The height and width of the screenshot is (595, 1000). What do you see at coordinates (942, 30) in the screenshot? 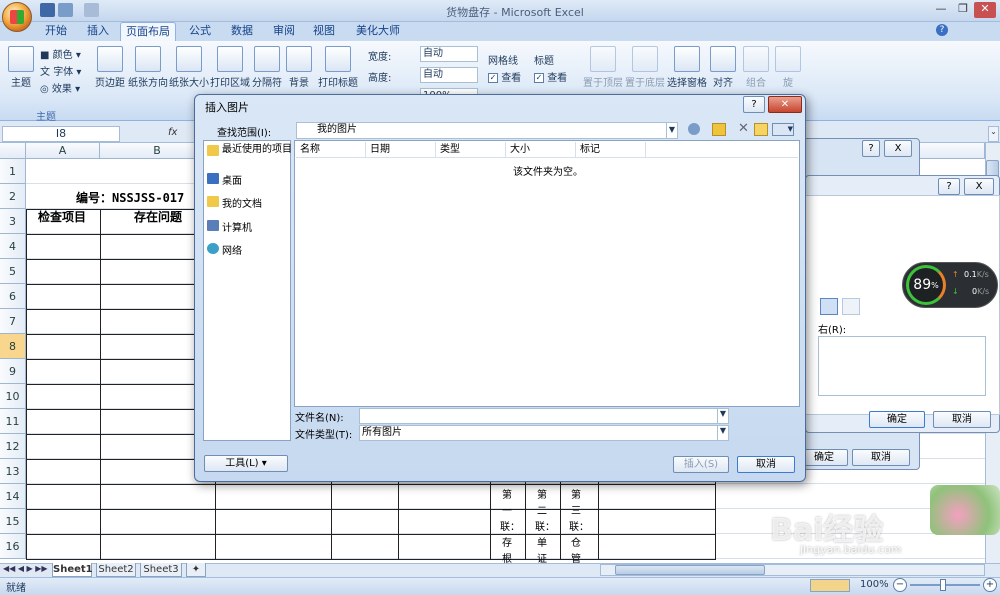
I see `help-icon: ?` at bounding box center [942, 30].